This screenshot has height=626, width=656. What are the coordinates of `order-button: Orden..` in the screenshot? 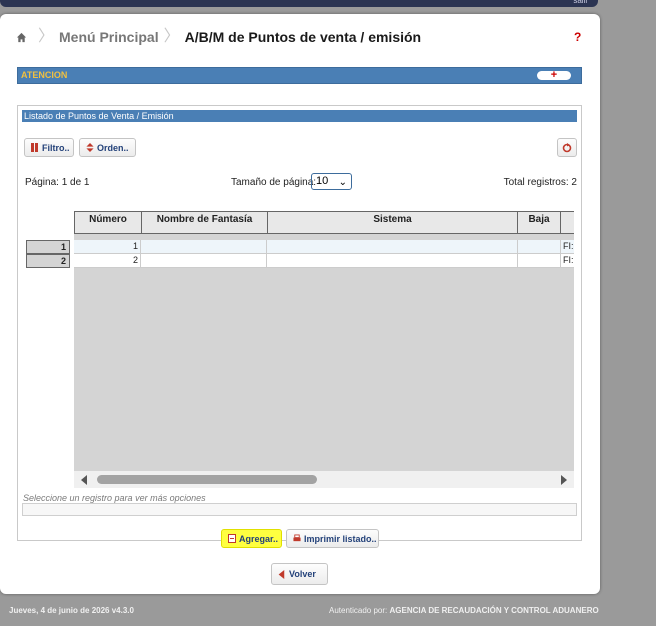 It's located at (107, 147).